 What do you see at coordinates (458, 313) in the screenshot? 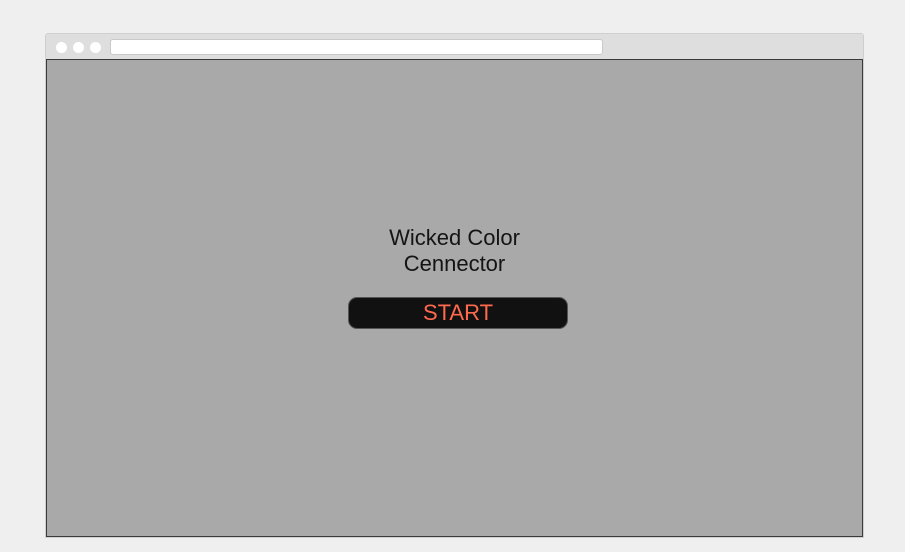
I see `start-button: START` at bounding box center [458, 313].